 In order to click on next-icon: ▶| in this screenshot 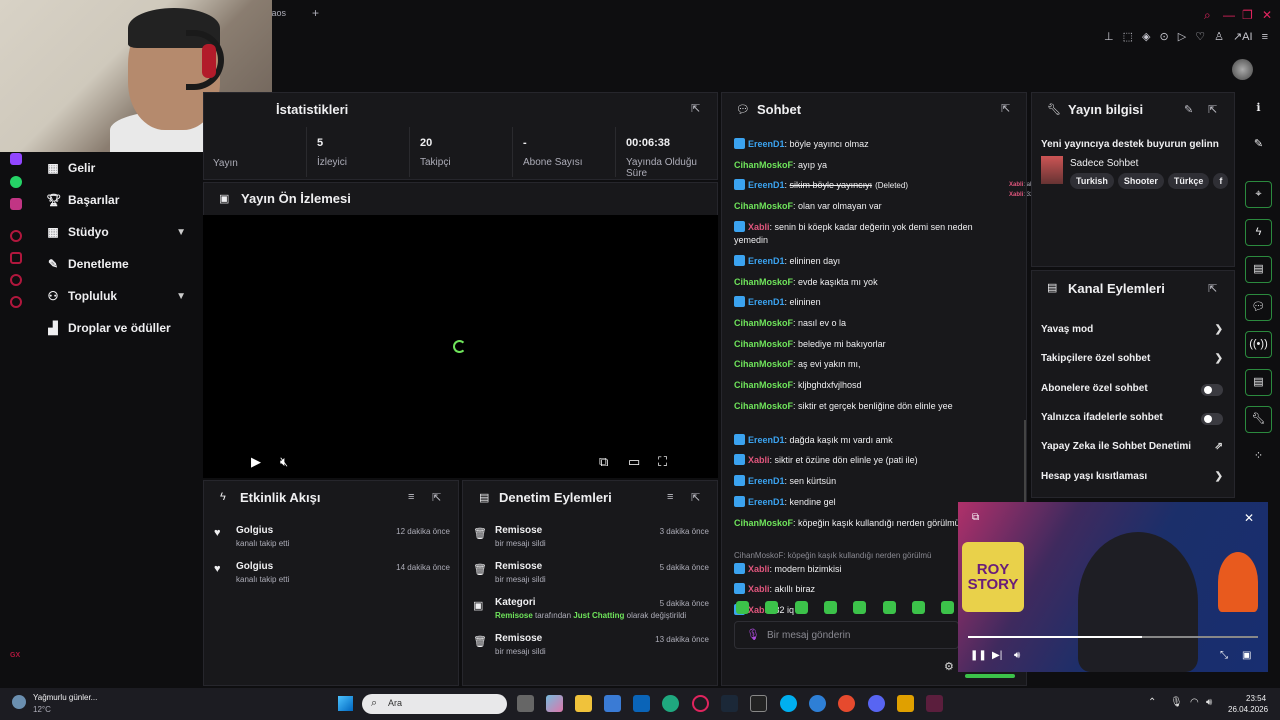, I will do `click(997, 655)`.